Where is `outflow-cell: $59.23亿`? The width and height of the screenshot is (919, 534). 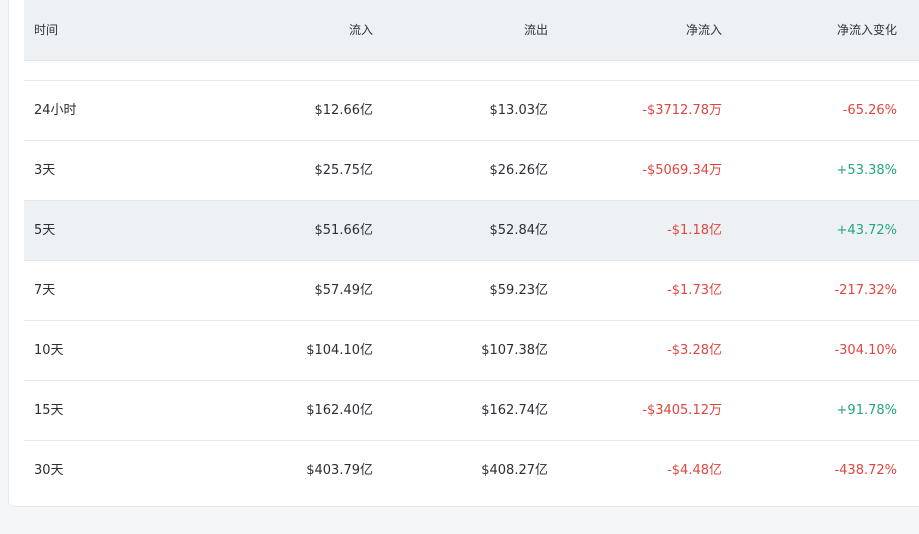 outflow-cell: $59.23亿 is located at coordinates (519, 290).